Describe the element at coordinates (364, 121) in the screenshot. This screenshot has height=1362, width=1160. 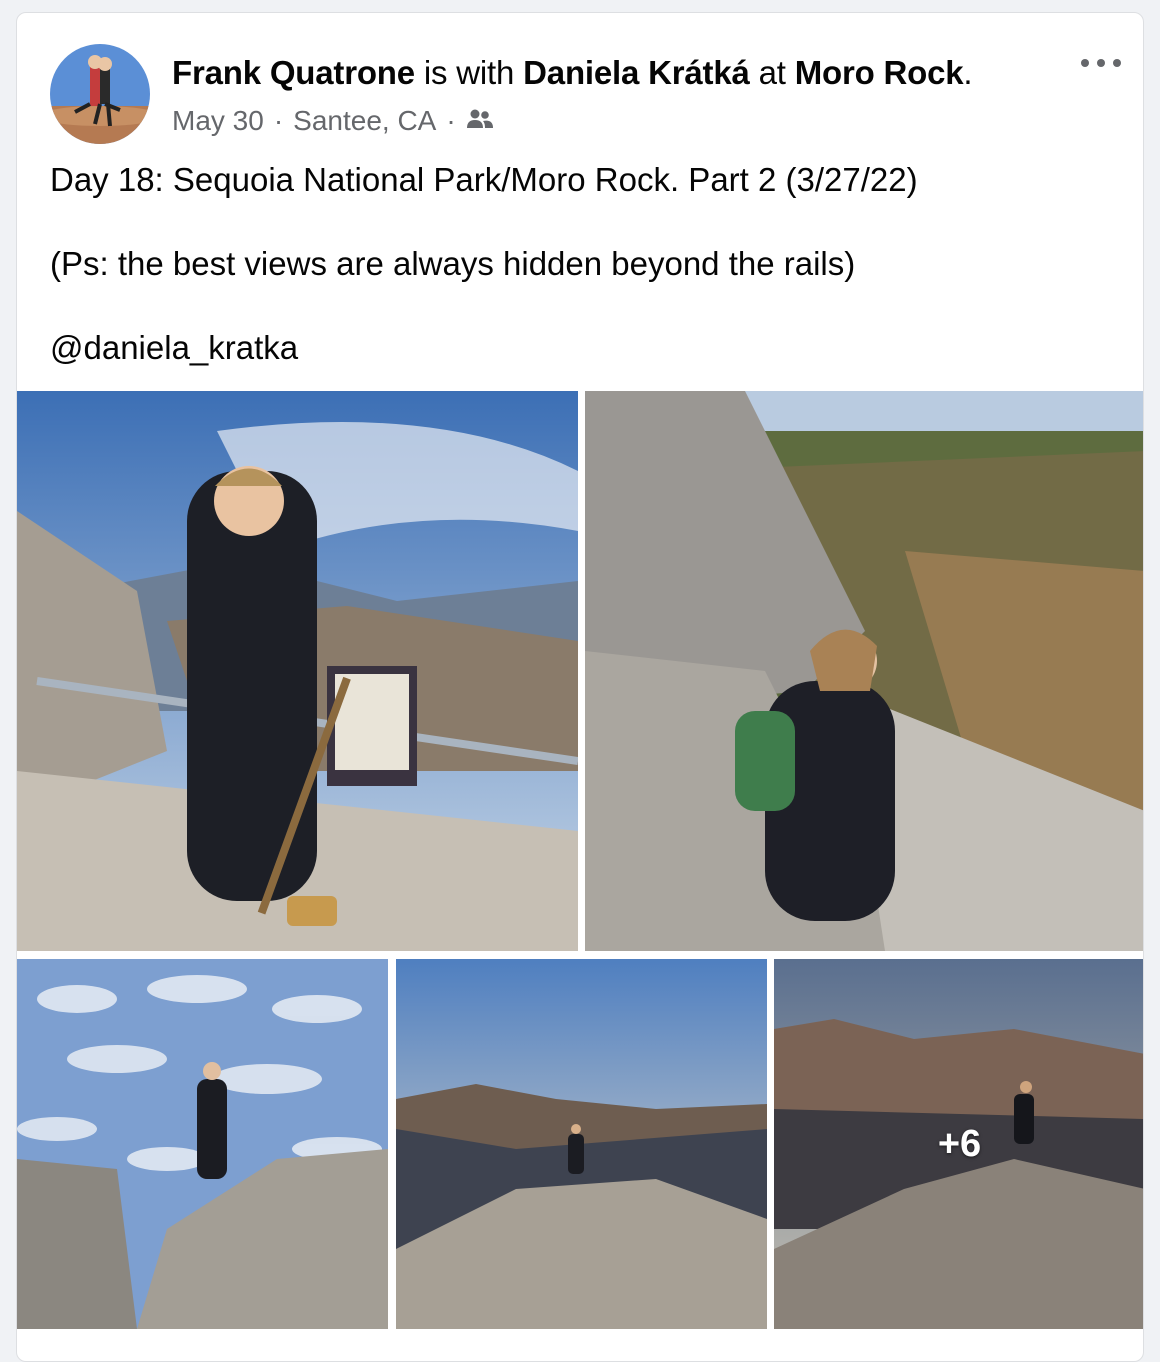
I see `post-location: Santee, CA` at that location.